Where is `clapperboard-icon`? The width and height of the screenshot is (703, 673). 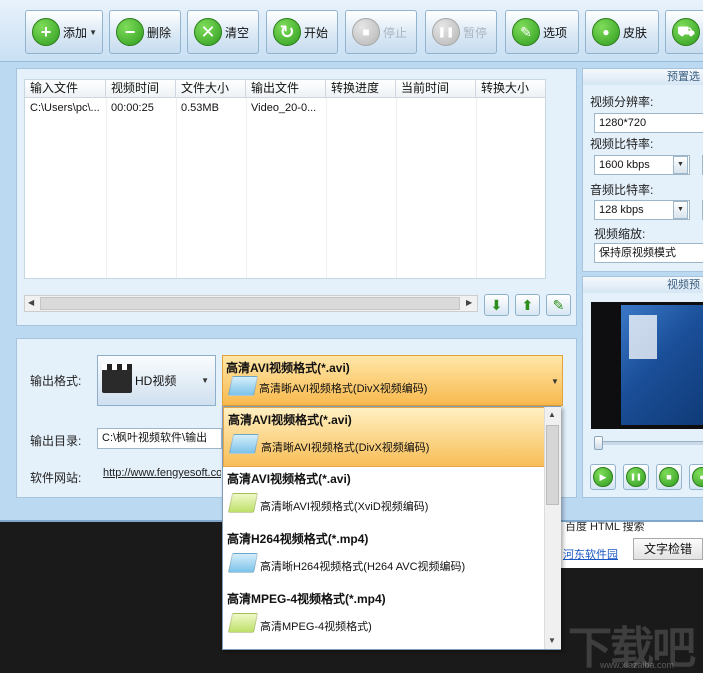
clapperboard-icon is located at coordinates (117, 378).